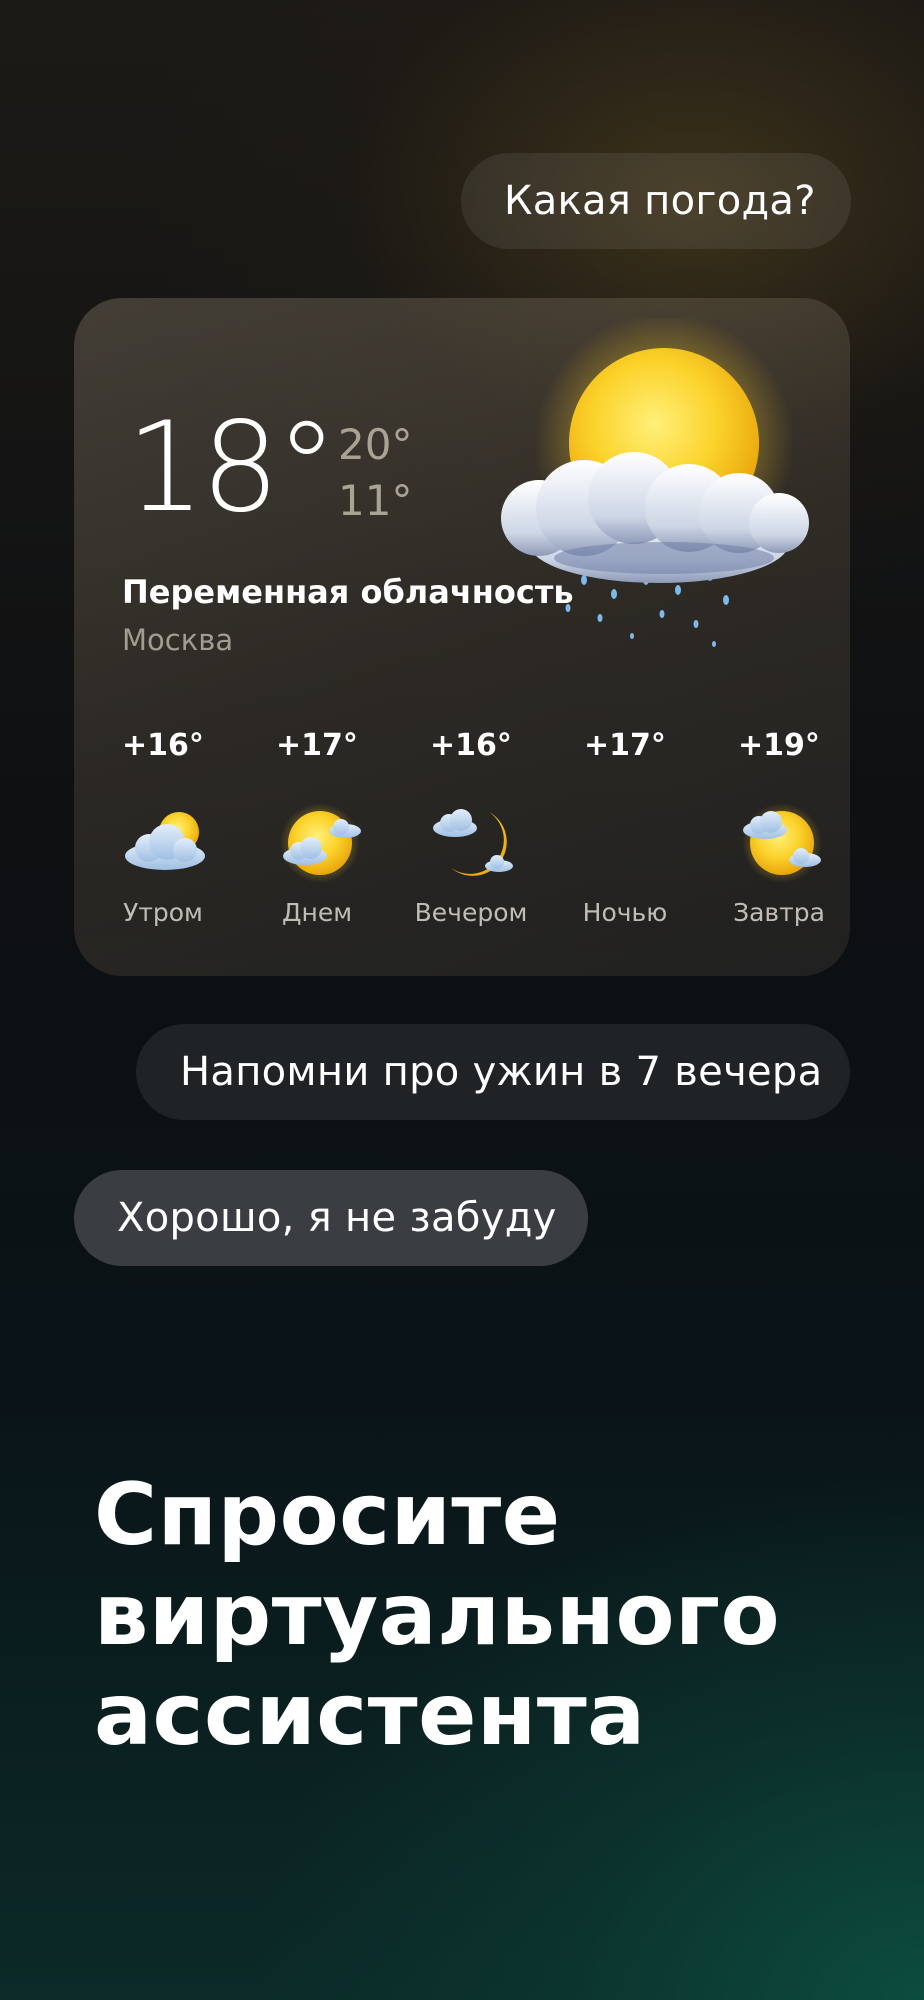  I want to click on assistant-message: Хорошо, я не забуду, so click(331, 1218).